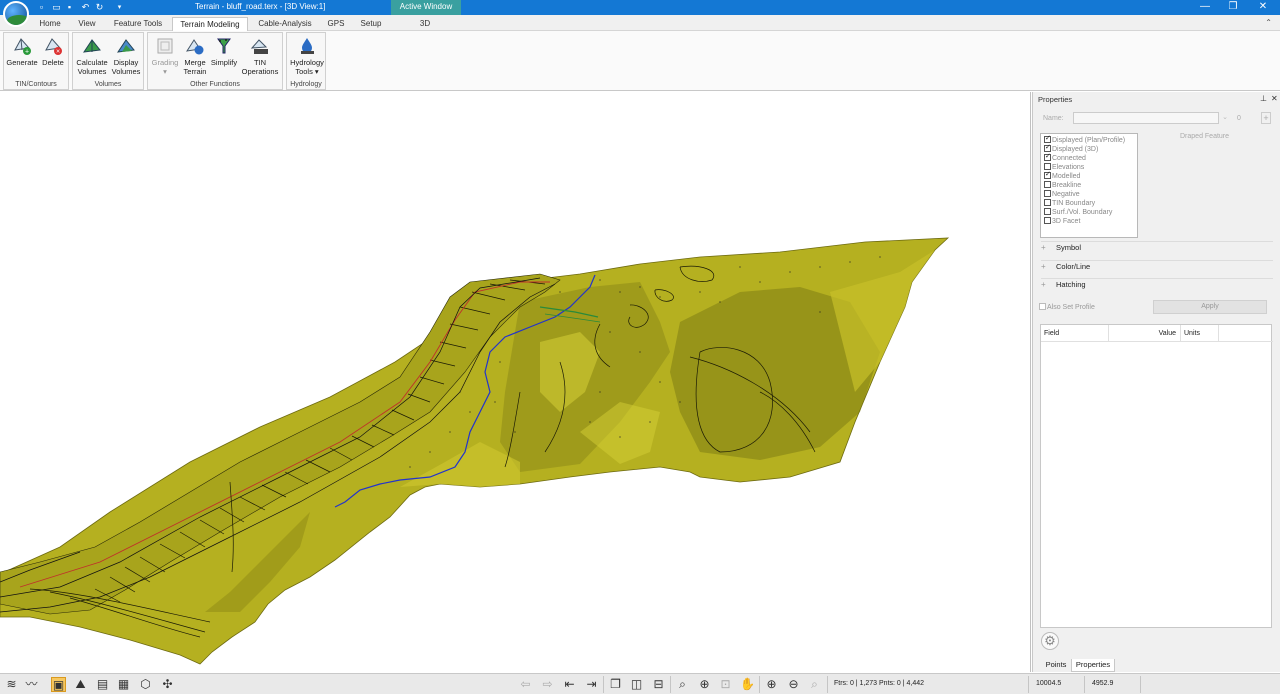  I want to click on divider, so click(827, 684).